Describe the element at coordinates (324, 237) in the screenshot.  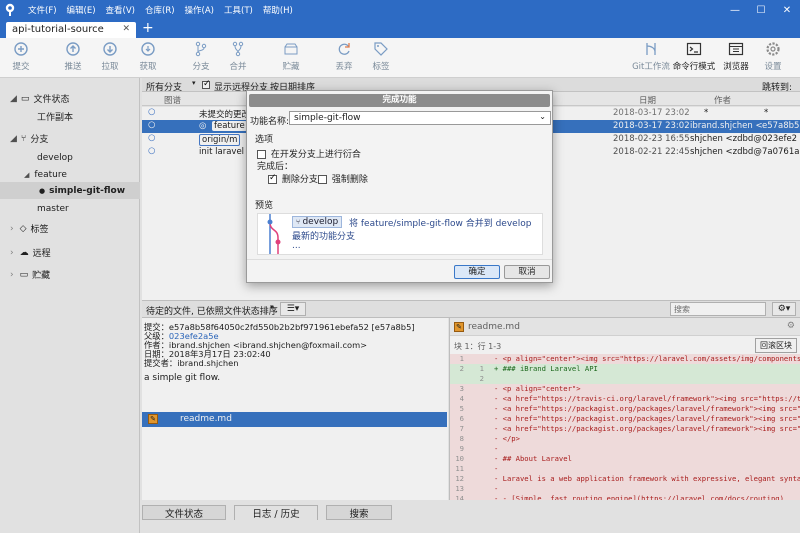
I see `preview-latest-text: 最新的功能分支` at that location.